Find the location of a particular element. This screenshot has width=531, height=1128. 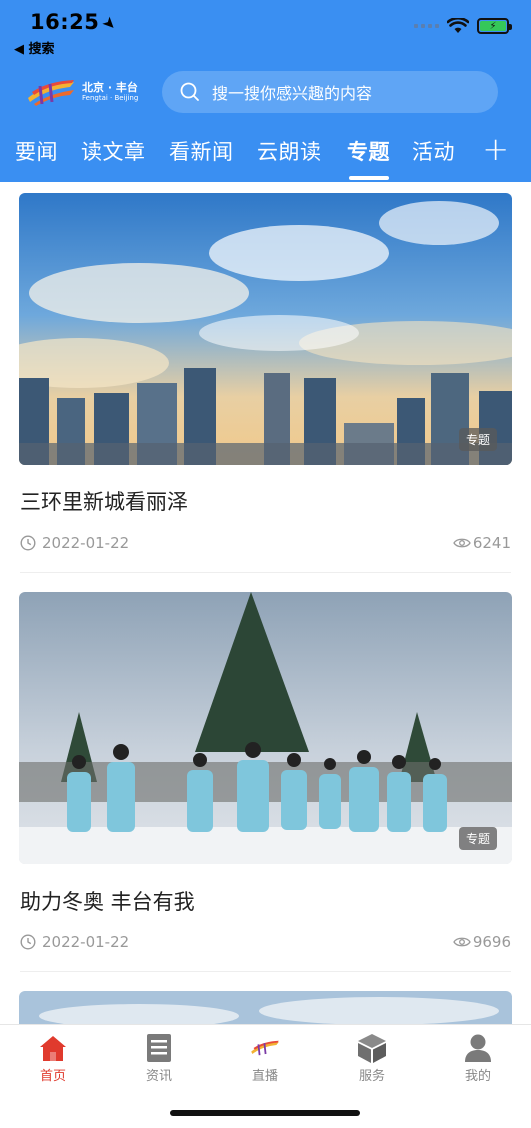

home-icon is located at coordinates (53, 1048).